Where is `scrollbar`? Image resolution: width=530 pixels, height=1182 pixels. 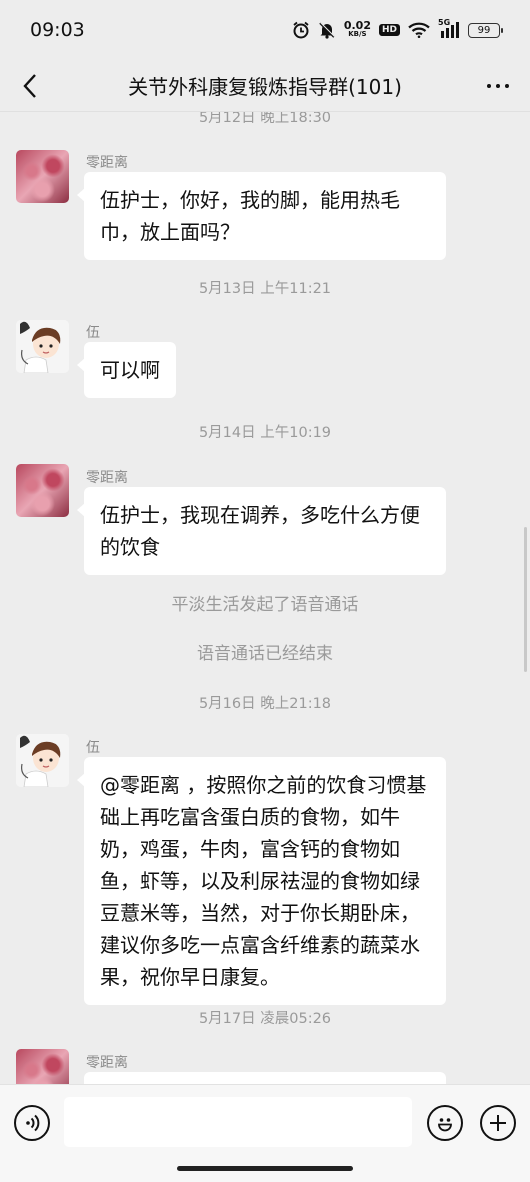 scrollbar is located at coordinates (525, 599).